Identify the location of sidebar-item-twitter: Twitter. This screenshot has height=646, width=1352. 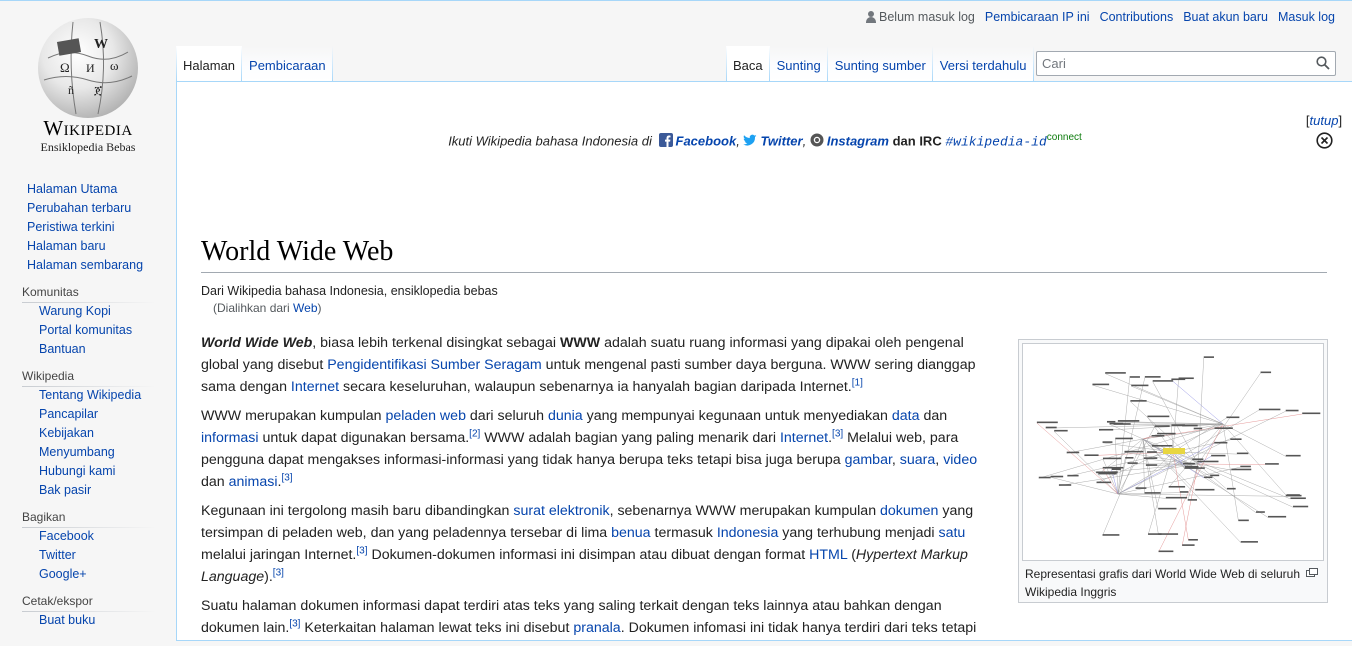
(57, 555).